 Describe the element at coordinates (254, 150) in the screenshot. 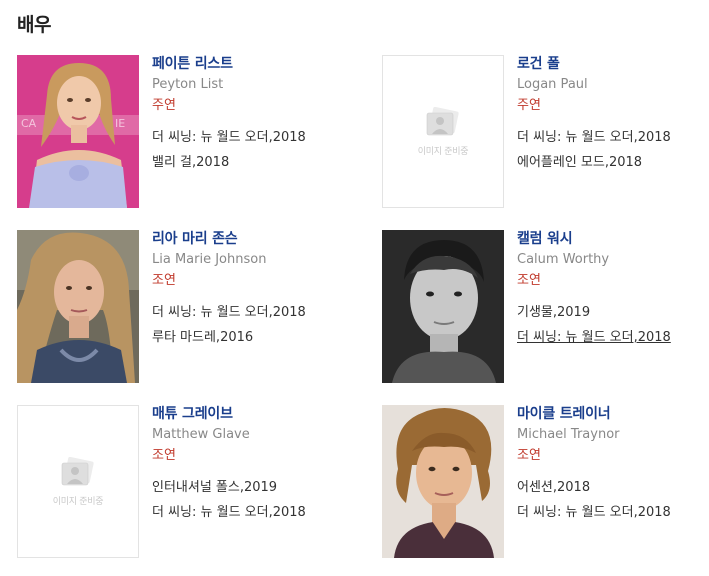

I see `filmography-list: 더 씨닝: 뉴 월드 오더,2018 밸리 걸,2018` at that location.